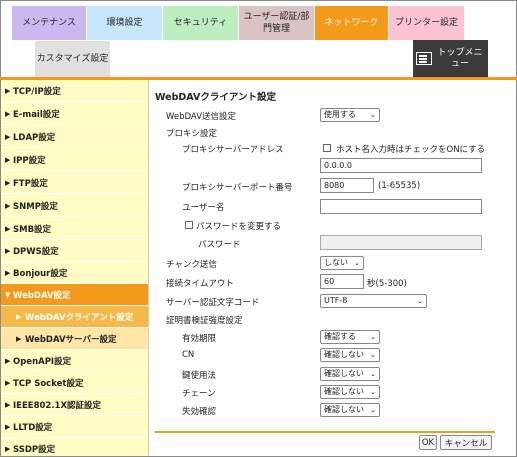  I want to click on sidebar-item-smb: ▶ SMB設定, so click(74, 229).